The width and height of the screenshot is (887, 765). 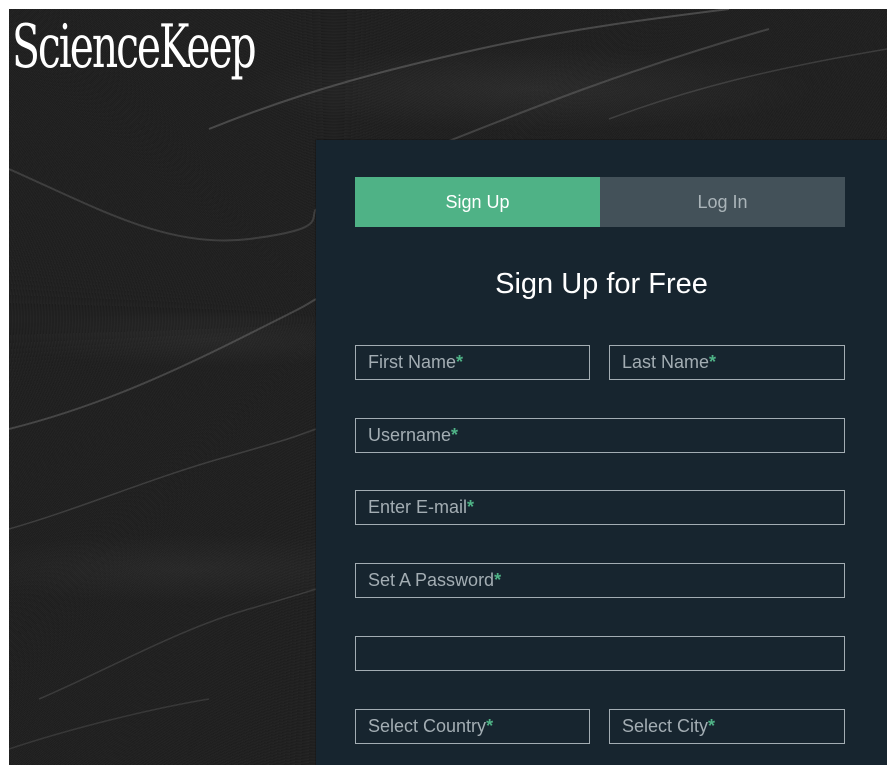 I want to click on app-logo: ScienceKeep, so click(x=134, y=47).